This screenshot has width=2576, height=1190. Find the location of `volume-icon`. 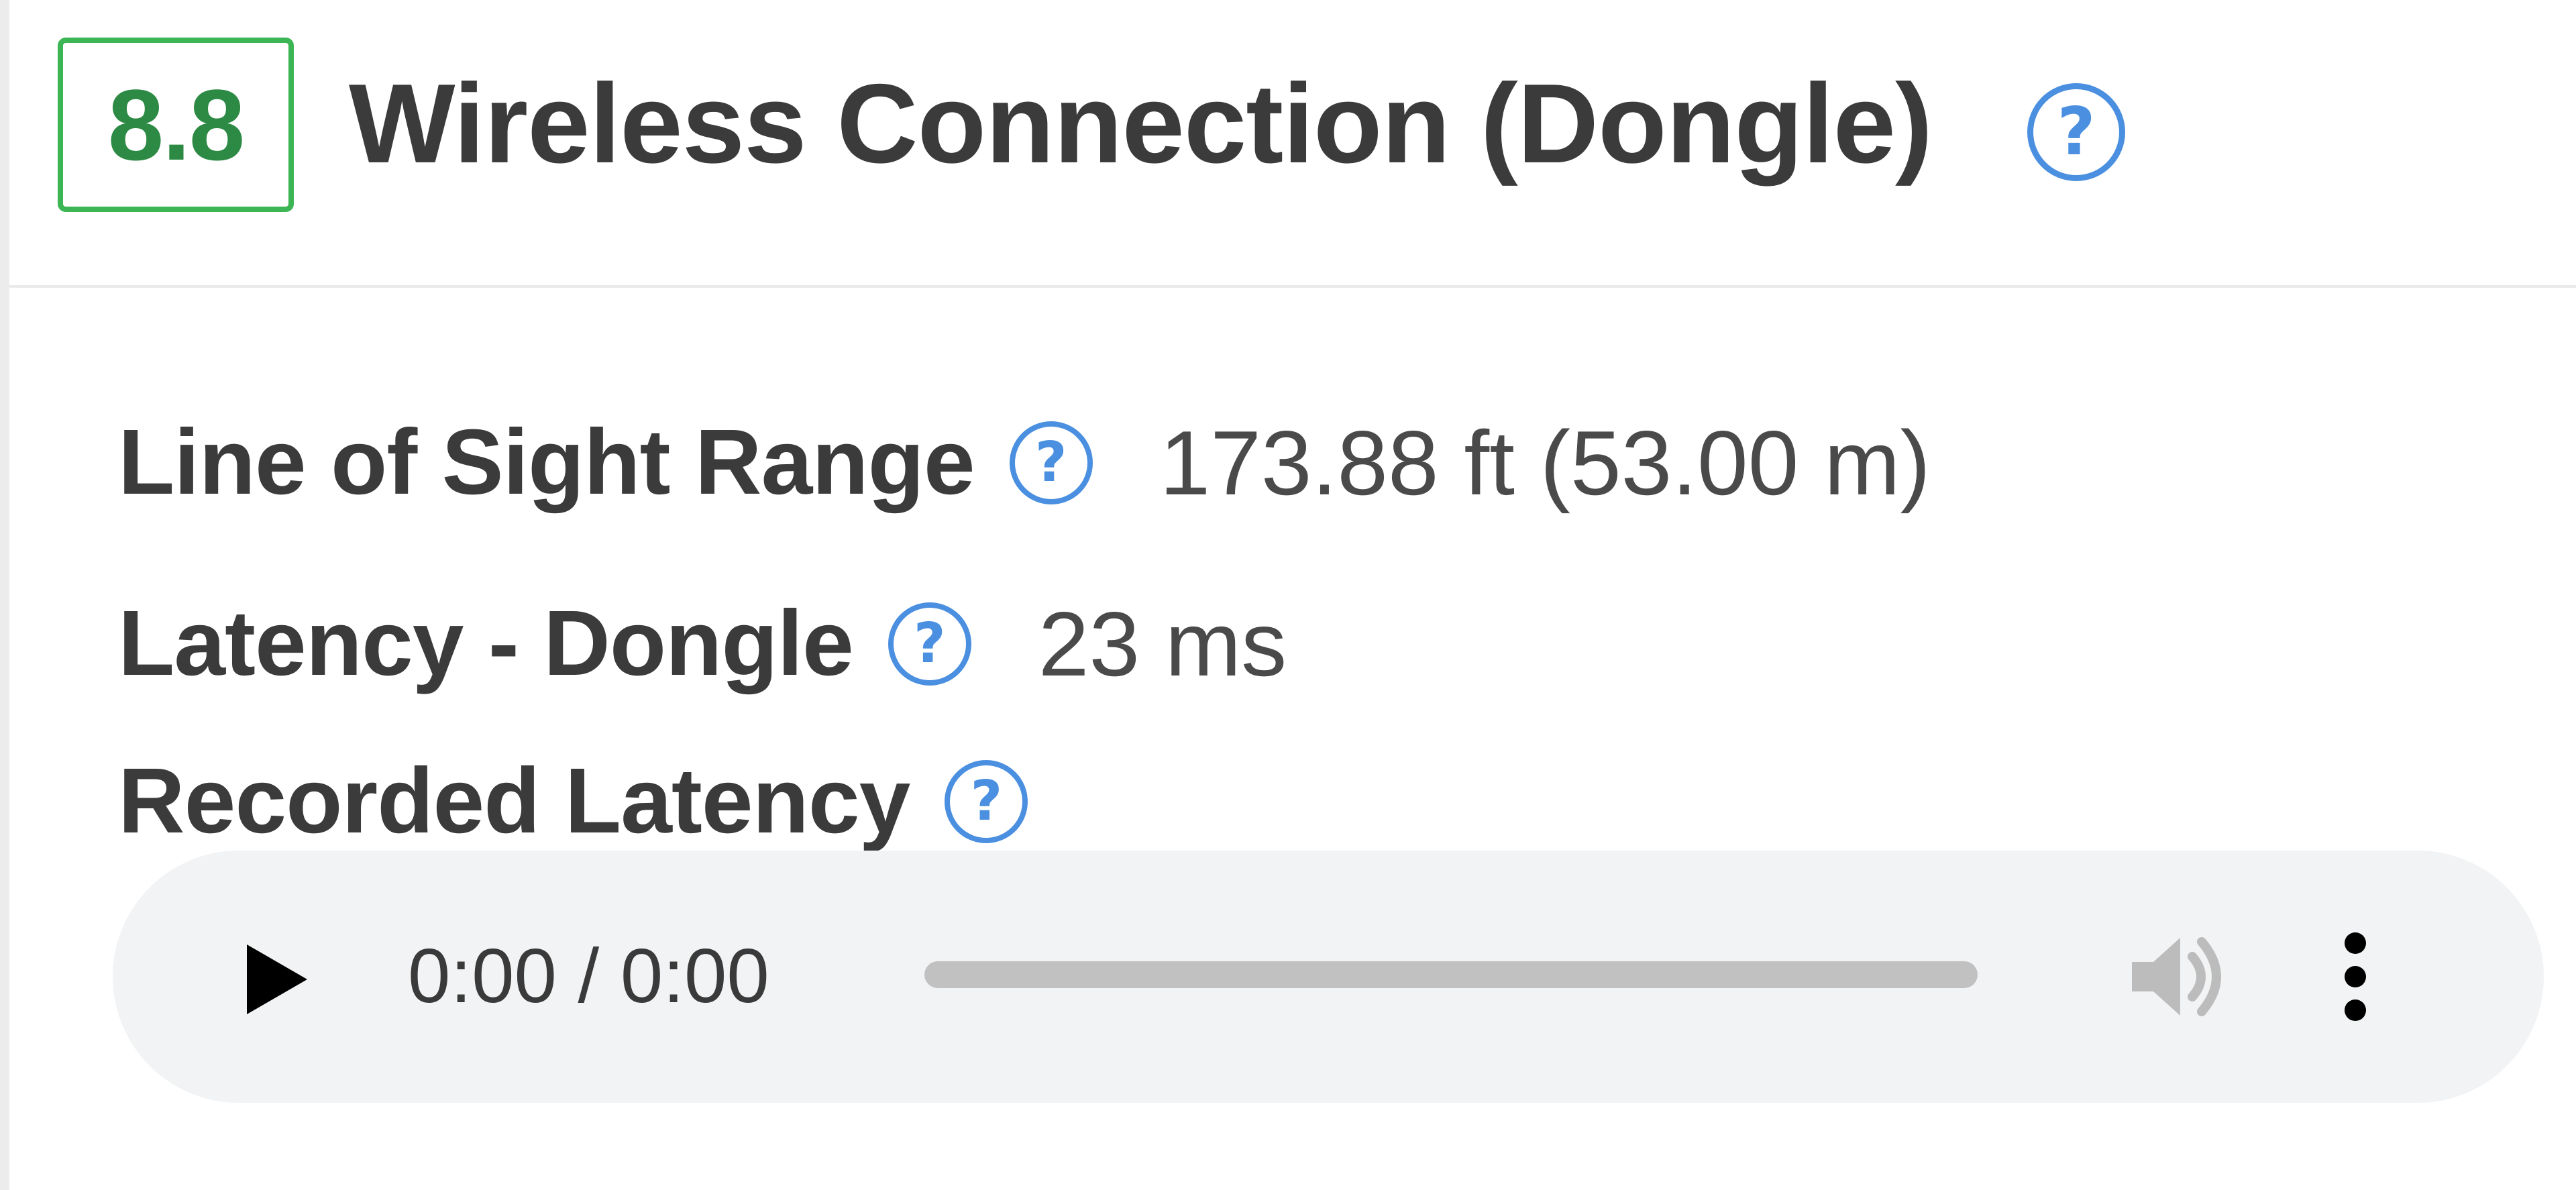

volume-icon is located at coordinates (2175, 977).